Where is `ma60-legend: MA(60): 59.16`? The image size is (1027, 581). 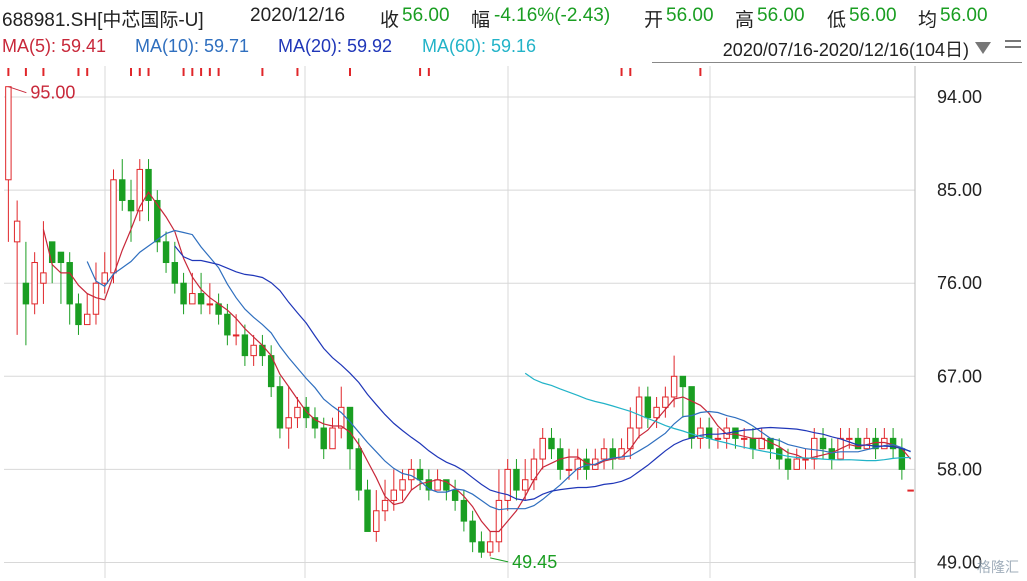
ma60-legend: MA(60): 59.16 is located at coordinates (479, 46).